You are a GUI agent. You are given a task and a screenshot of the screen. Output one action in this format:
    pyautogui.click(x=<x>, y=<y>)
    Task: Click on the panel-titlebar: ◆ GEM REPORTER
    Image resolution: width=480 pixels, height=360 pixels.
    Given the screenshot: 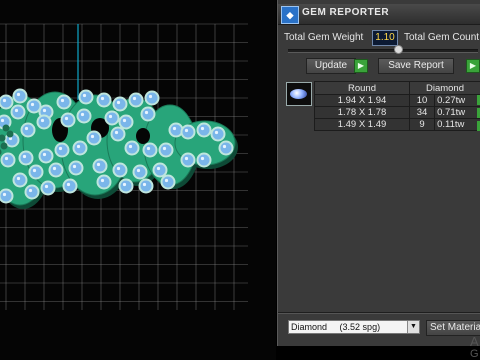 What is the action you would take?
    pyautogui.click(x=379, y=14)
    